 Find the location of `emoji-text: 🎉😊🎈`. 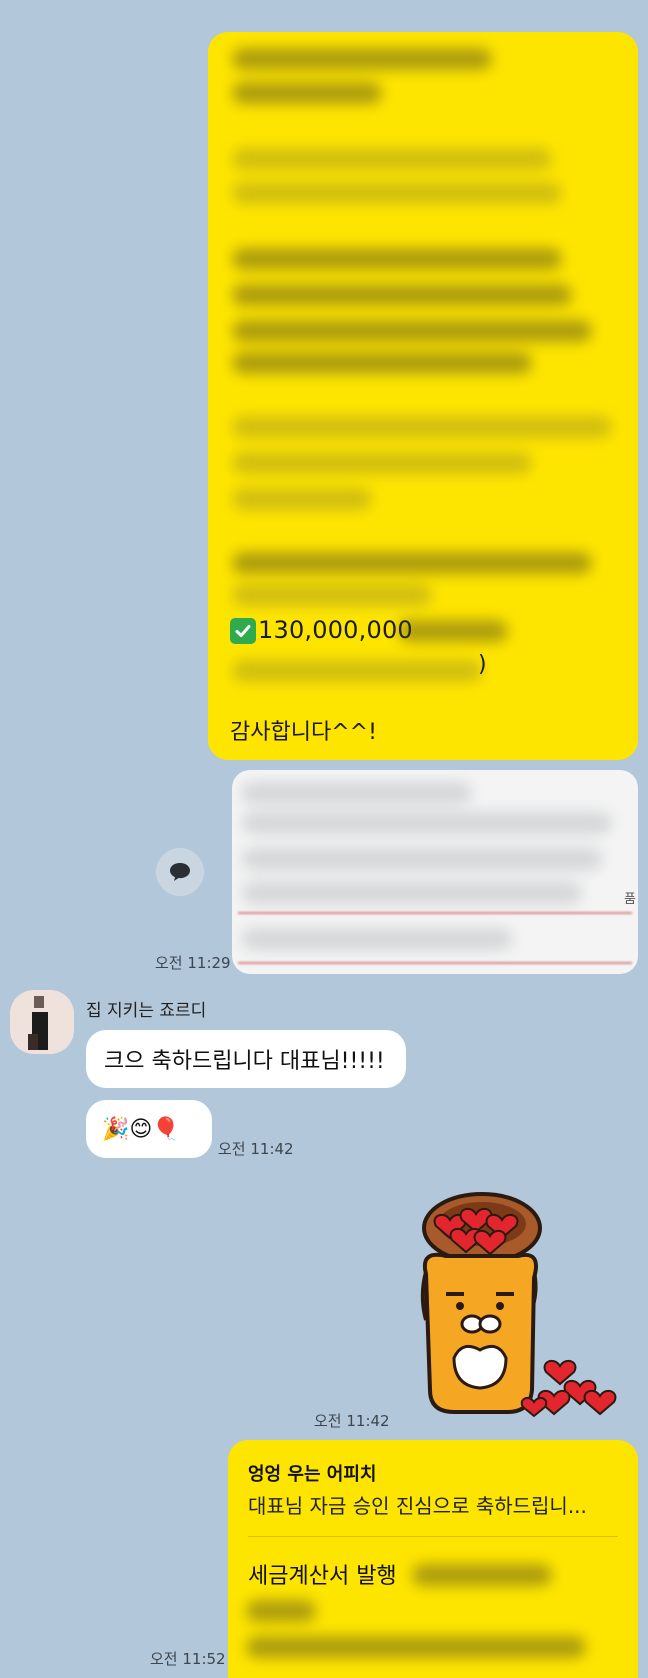

emoji-text: 🎉😊🎈 is located at coordinates (141, 1129).